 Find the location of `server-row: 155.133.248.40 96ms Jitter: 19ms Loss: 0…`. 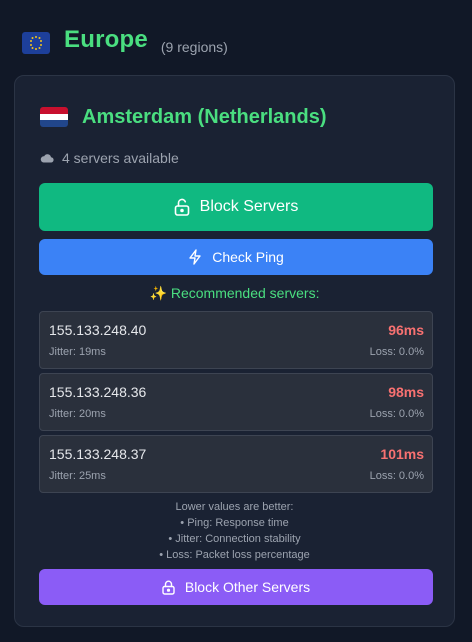

server-row: 155.133.248.40 96ms Jitter: 19ms Loss: 0… is located at coordinates (236, 340).